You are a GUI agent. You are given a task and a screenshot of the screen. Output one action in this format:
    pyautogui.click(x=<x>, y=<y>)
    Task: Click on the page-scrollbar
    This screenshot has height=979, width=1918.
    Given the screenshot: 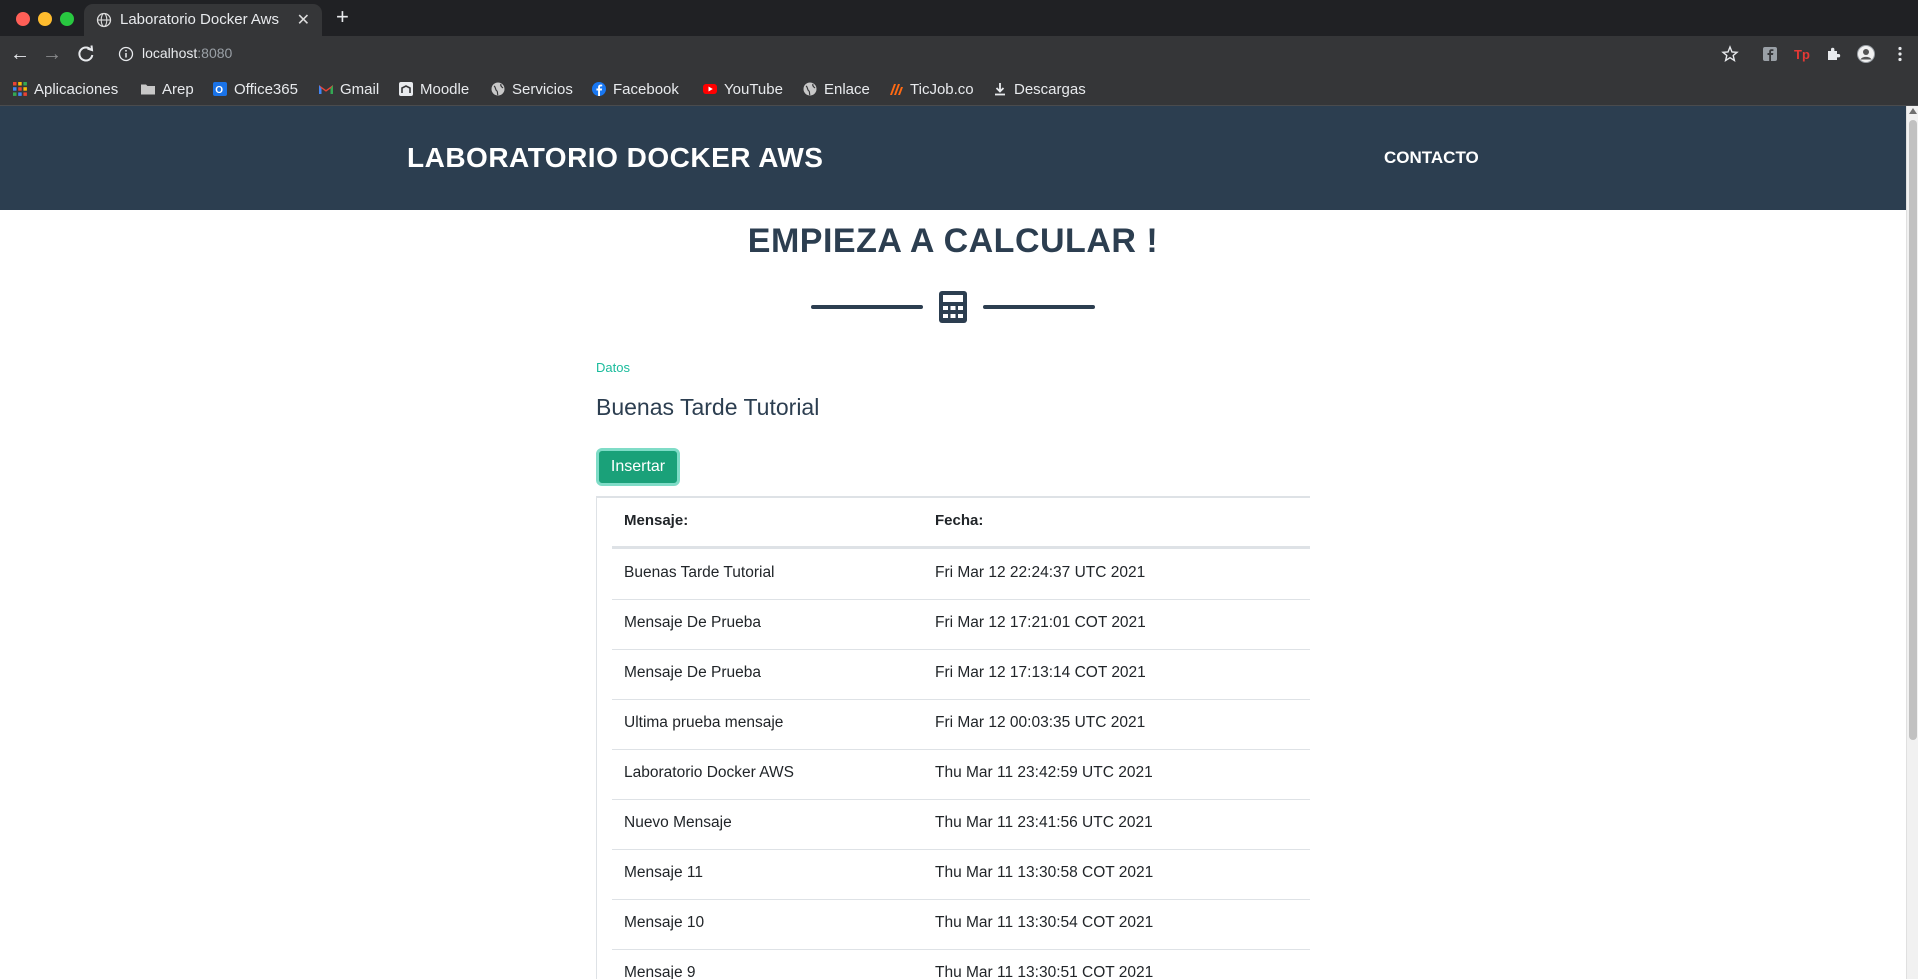 What is the action you would take?
    pyautogui.click(x=1912, y=542)
    